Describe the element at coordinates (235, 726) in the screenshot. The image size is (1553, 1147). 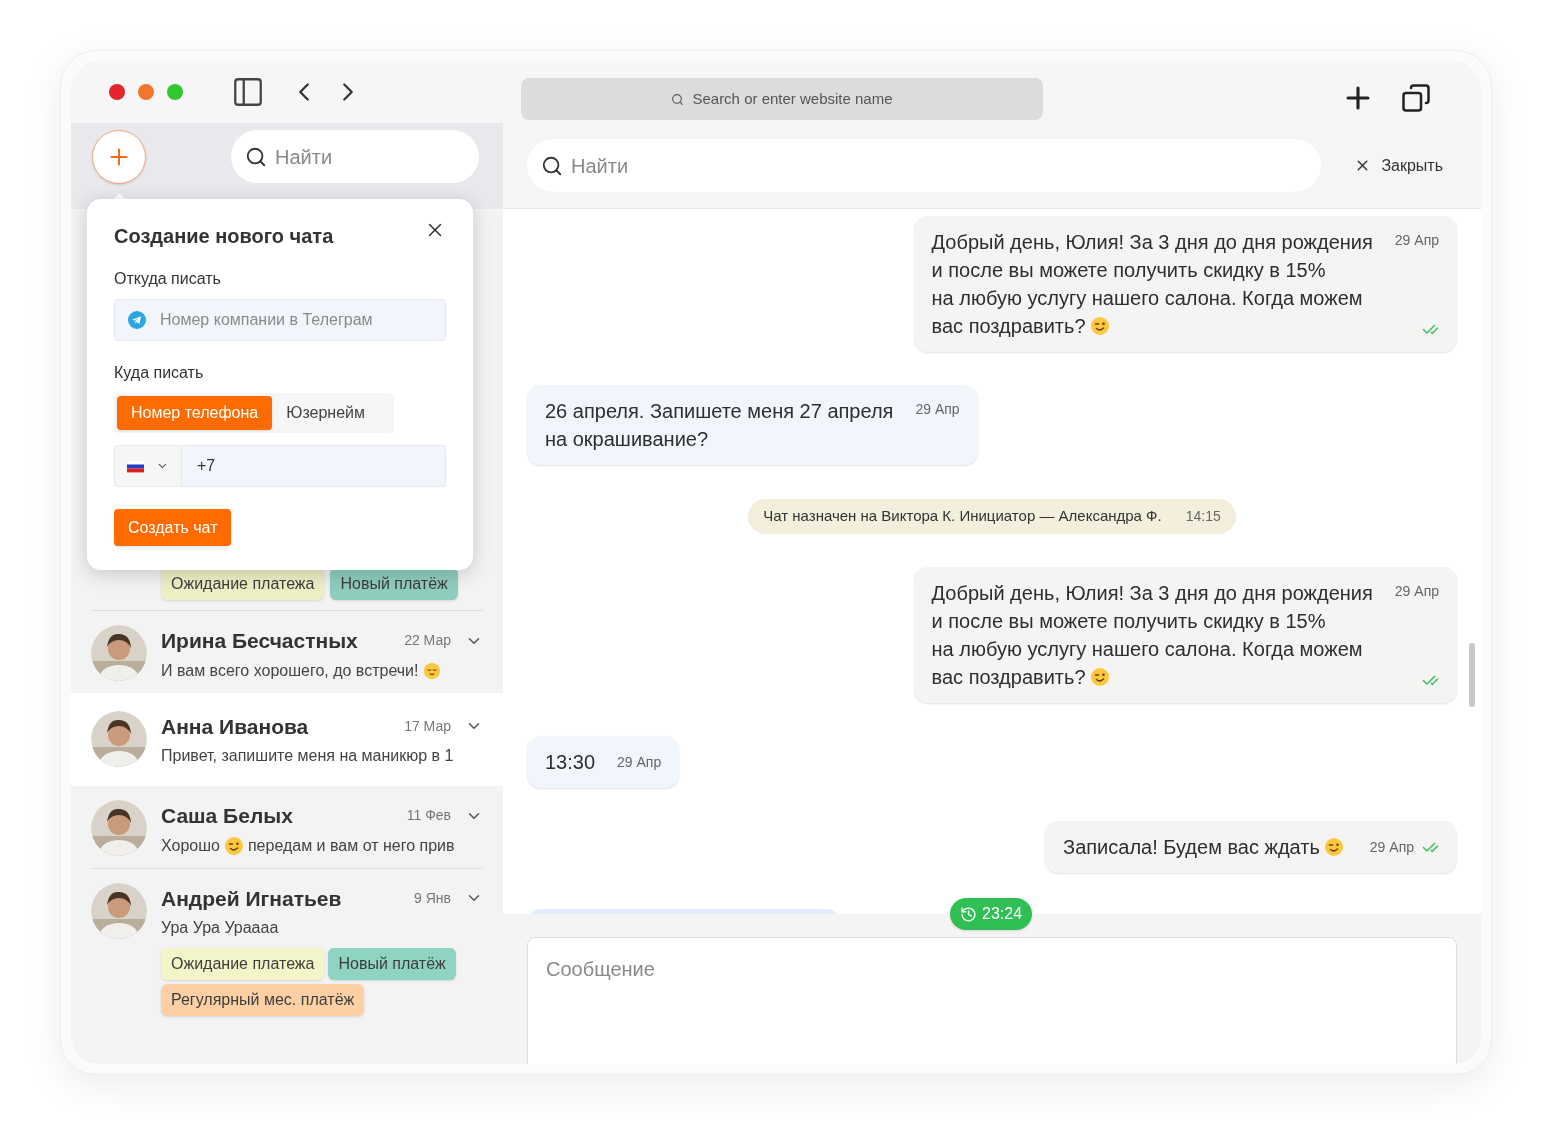
I see `contact-name: Анна Иванова` at that location.